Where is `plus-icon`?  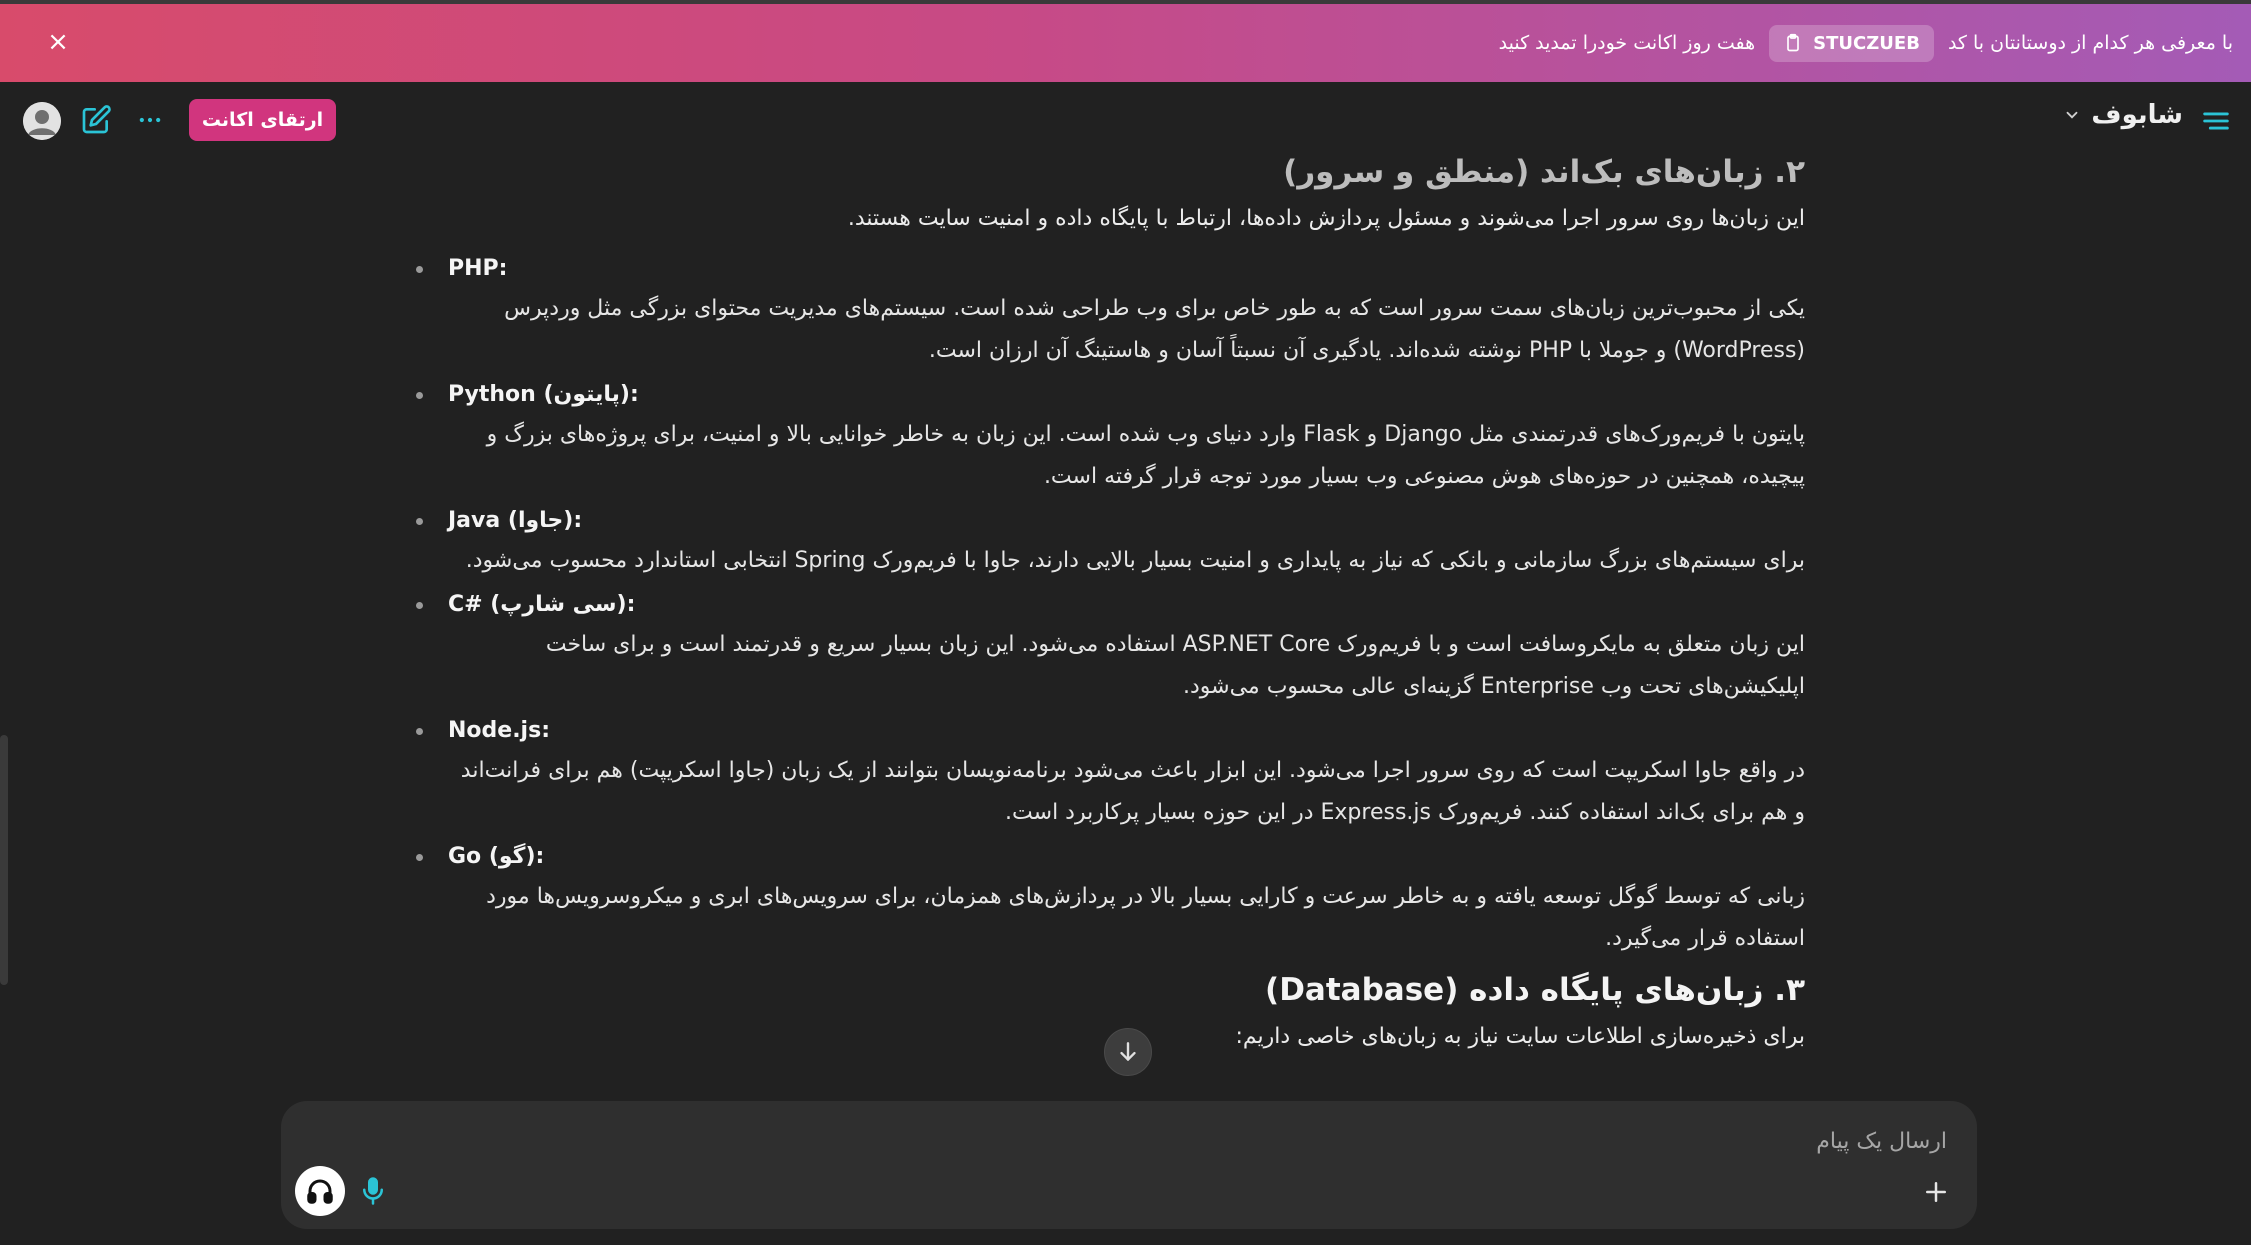 plus-icon is located at coordinates (1936, 1192).